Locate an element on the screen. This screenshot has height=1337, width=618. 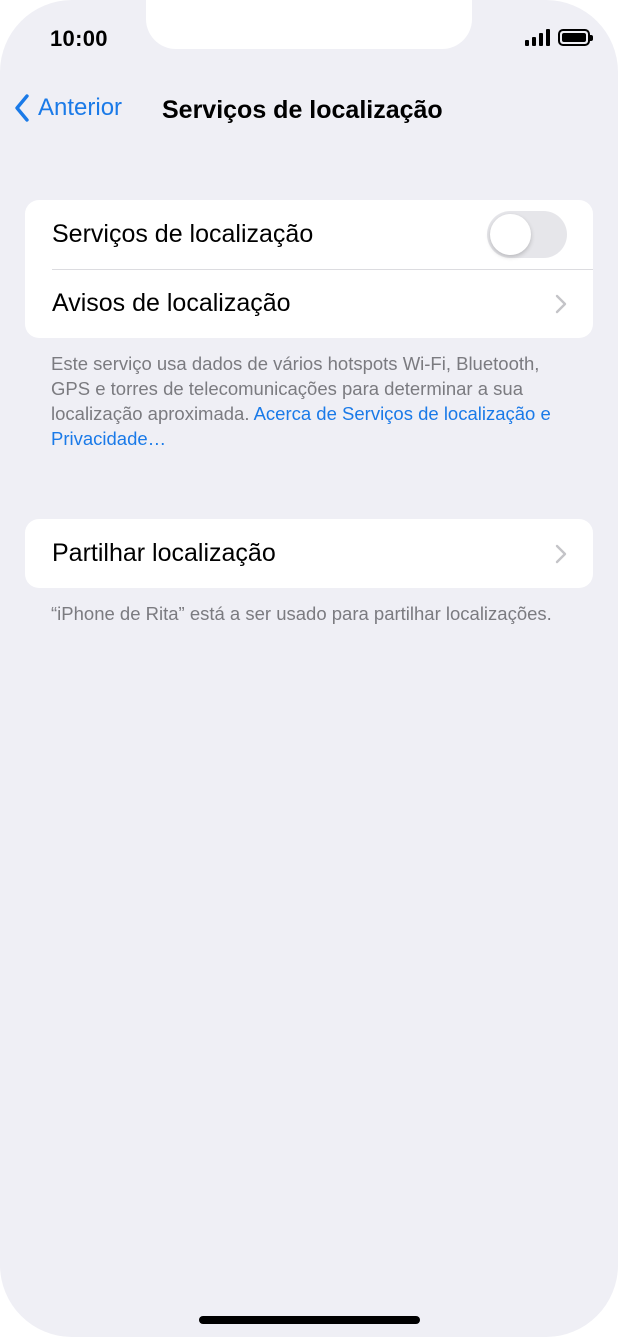
notch is located at coordinates (309, 24).